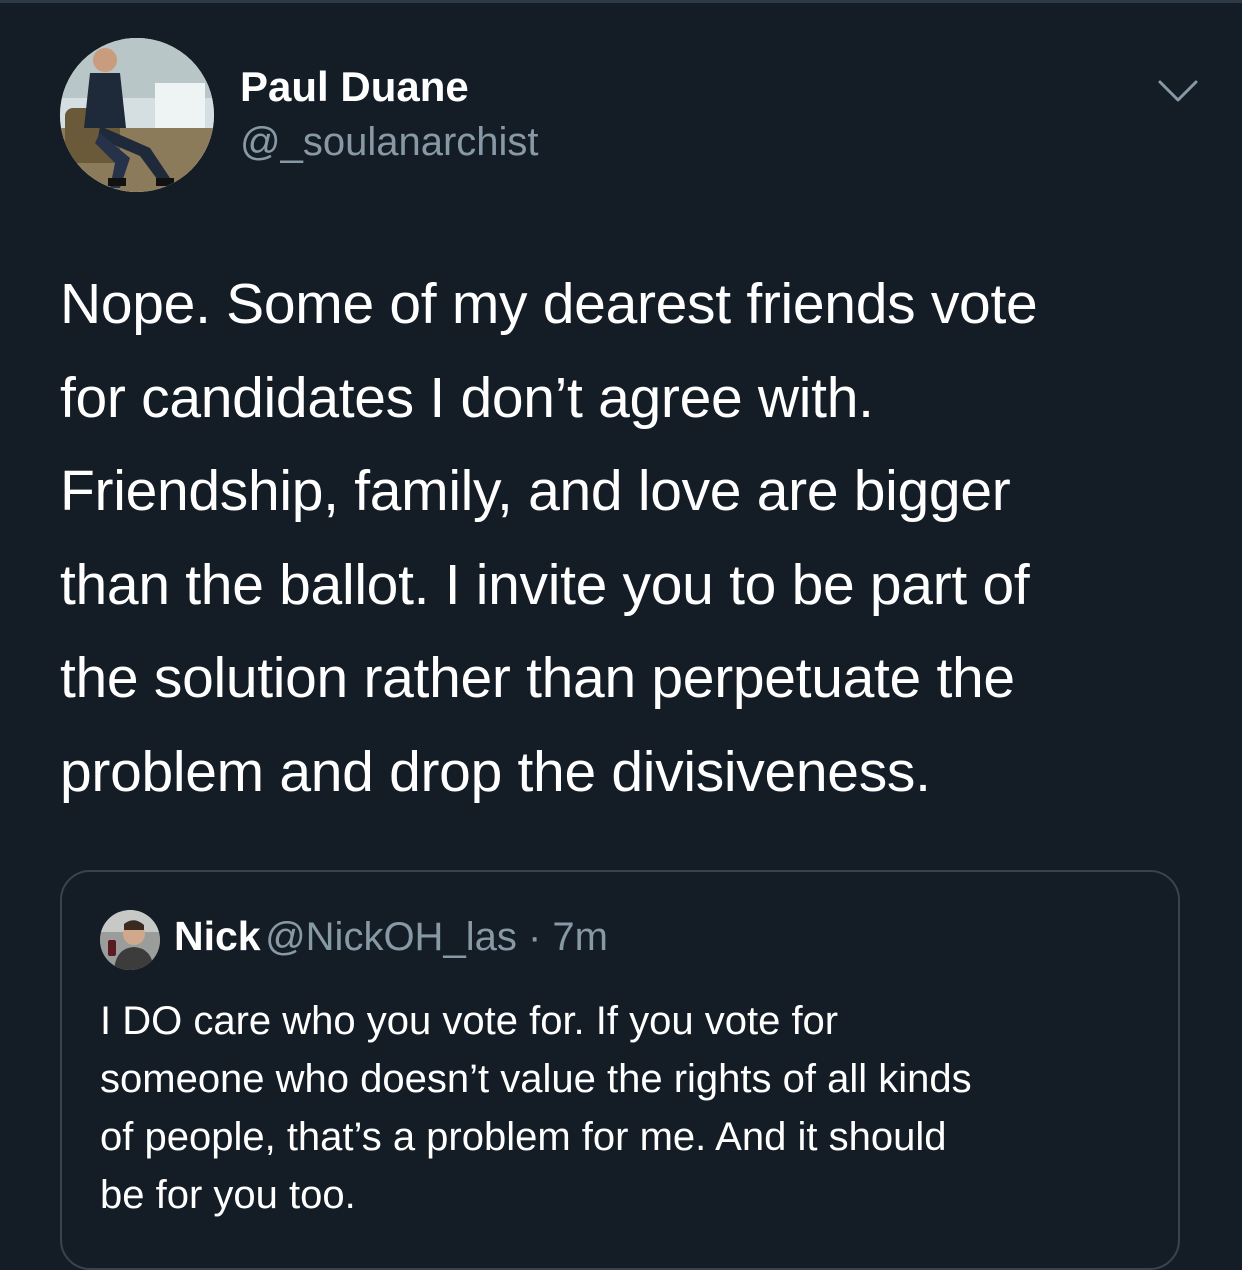  Describe the element at coordinates (354, 87) in the screenshot. I see `author-name: Paul Duane` at that location.